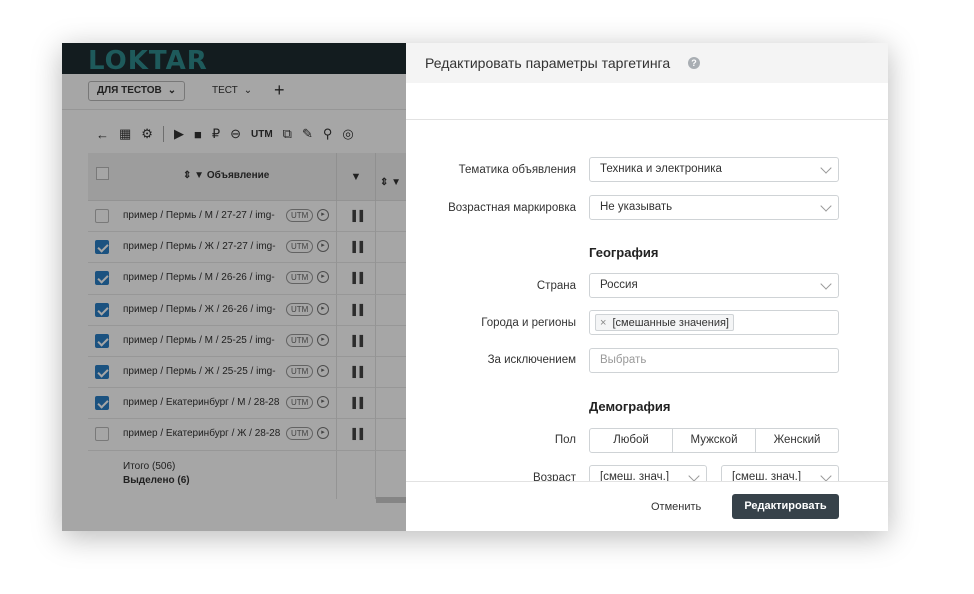  What do you see at coordinates (565, 440) in the screenshot?
I see `gender-label: Пол` at bounding box center [565, 440].